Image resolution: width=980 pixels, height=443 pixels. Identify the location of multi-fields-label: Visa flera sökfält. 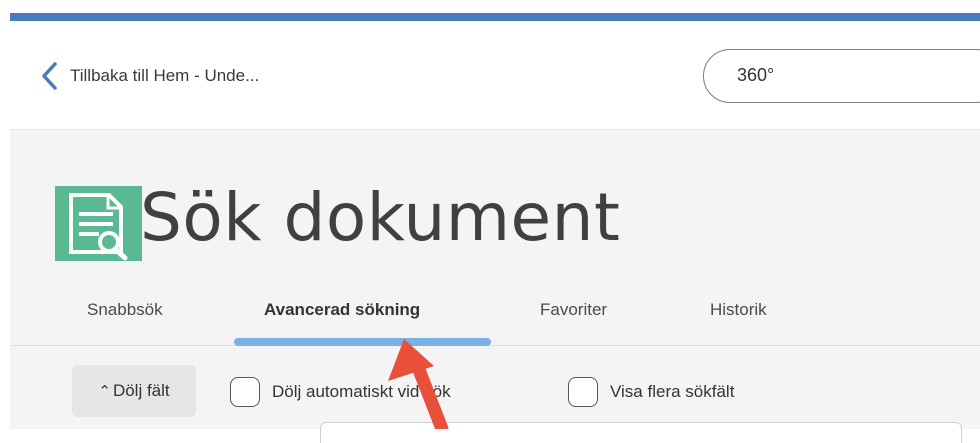
(672, 391).